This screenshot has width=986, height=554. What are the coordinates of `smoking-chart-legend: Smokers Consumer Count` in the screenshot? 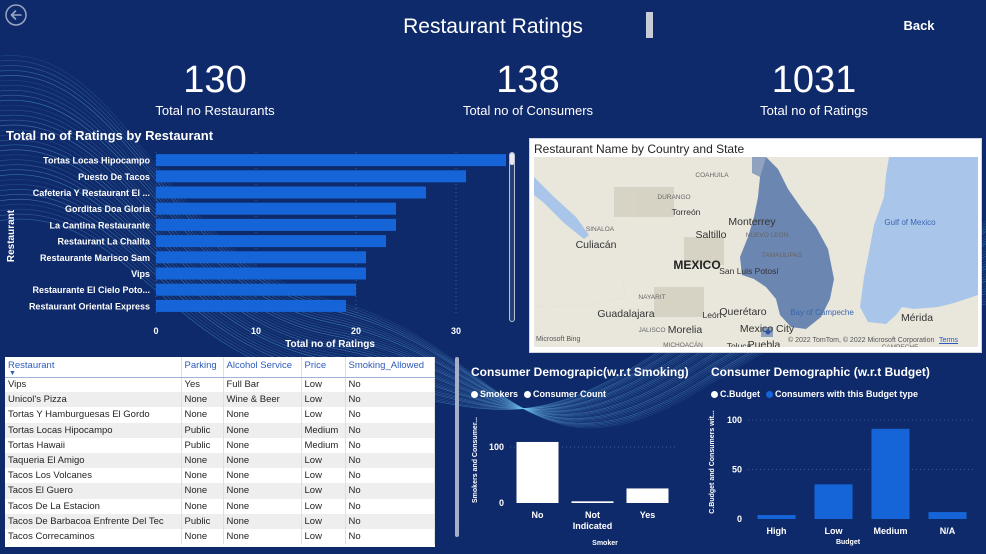 It's located at (538, 394).